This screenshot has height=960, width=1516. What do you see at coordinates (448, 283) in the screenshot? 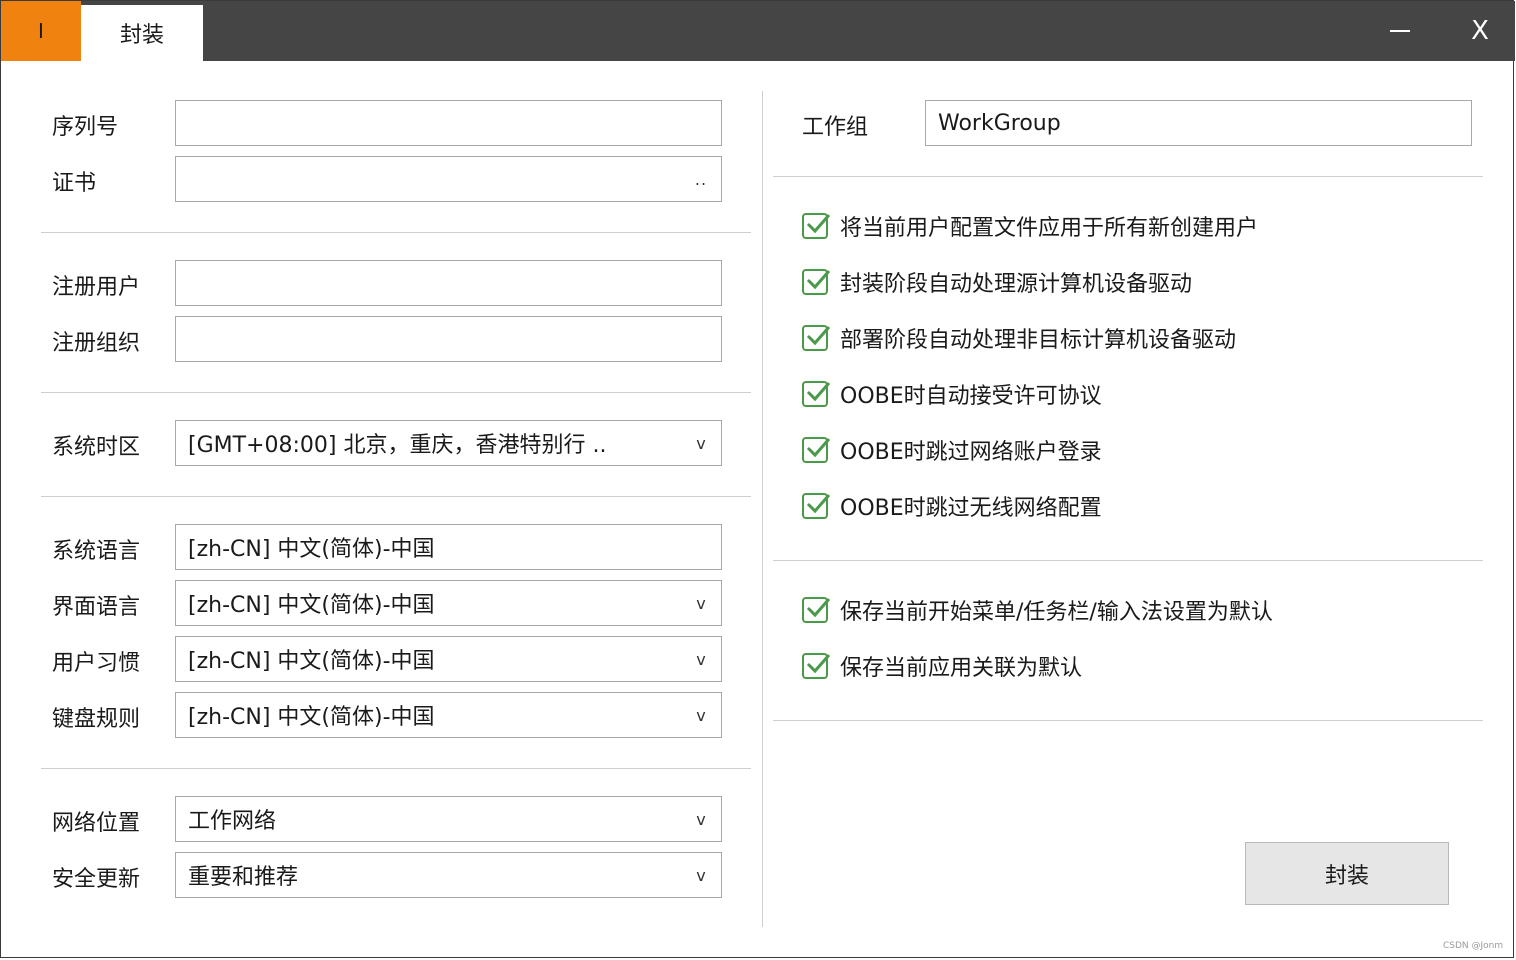
I see `reg-user-input` at bounding box center [448, 283].